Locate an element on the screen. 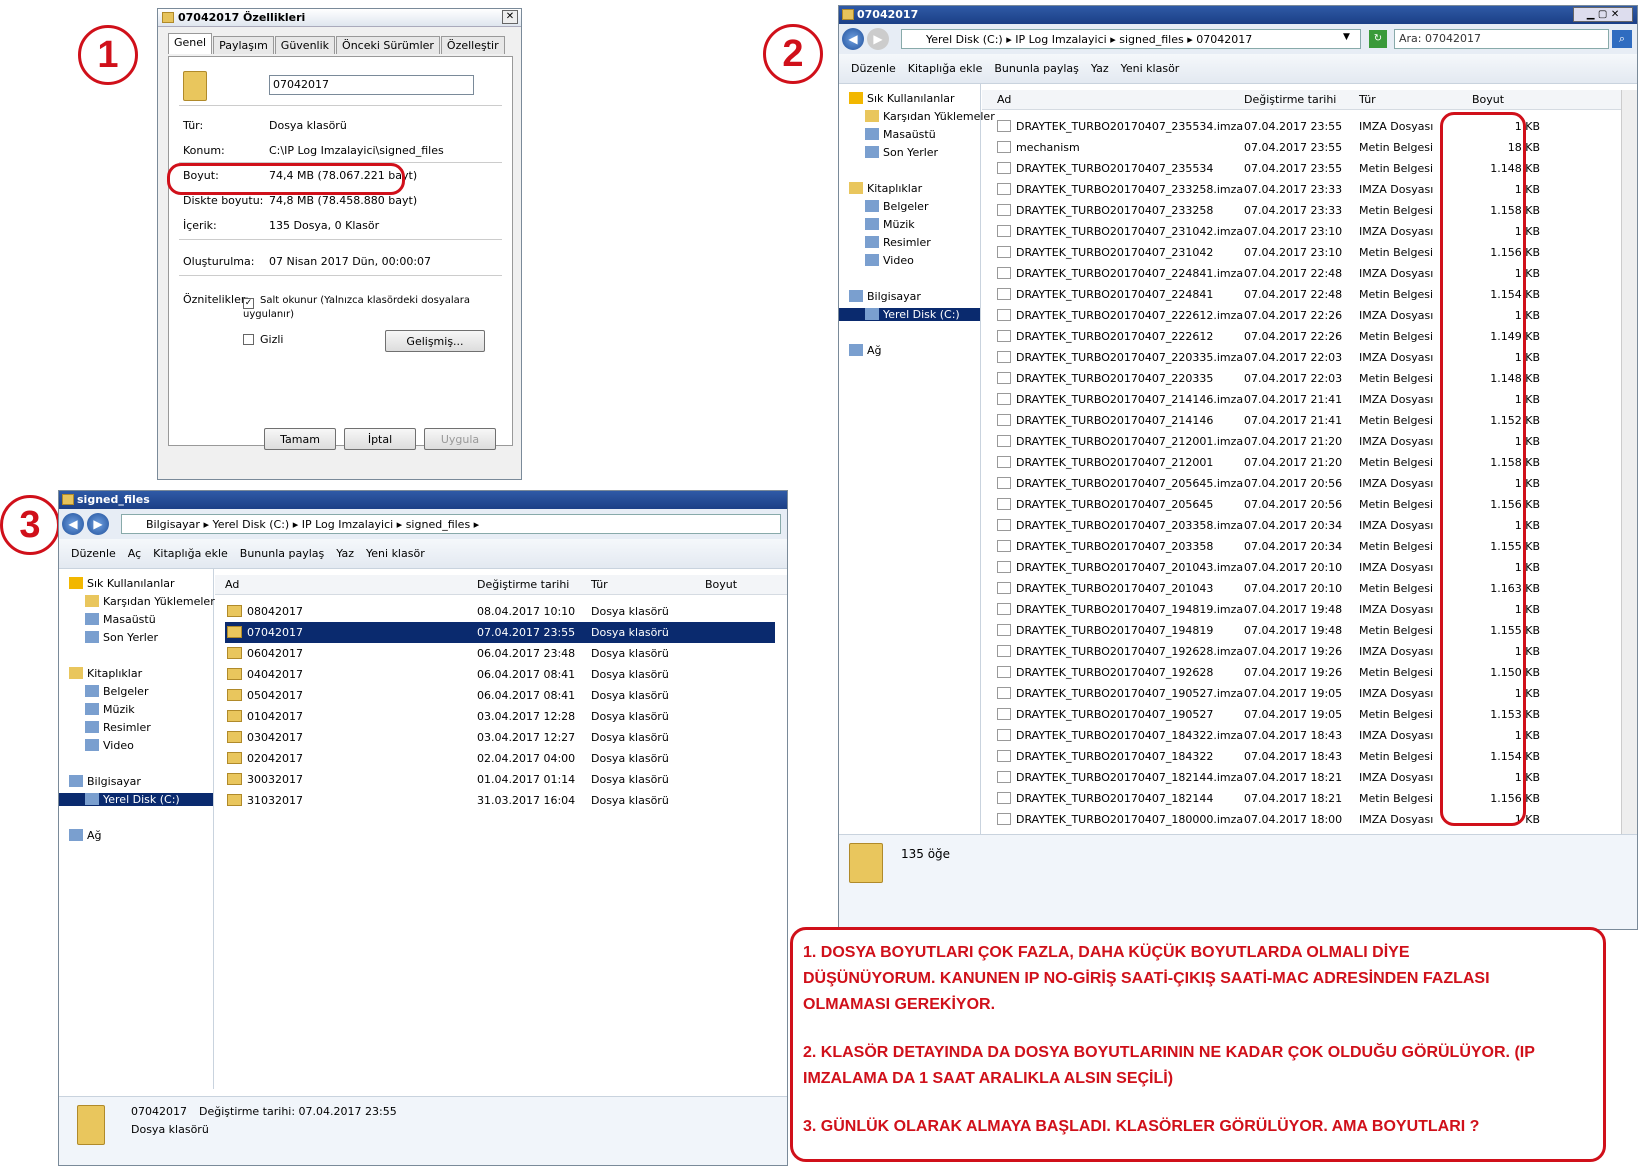 The height and width of the screenshot is (1167, 1643). table-row: 08042017 08.04.2017 10:10 Dosya klasörü is located at coordinates (500, 611).